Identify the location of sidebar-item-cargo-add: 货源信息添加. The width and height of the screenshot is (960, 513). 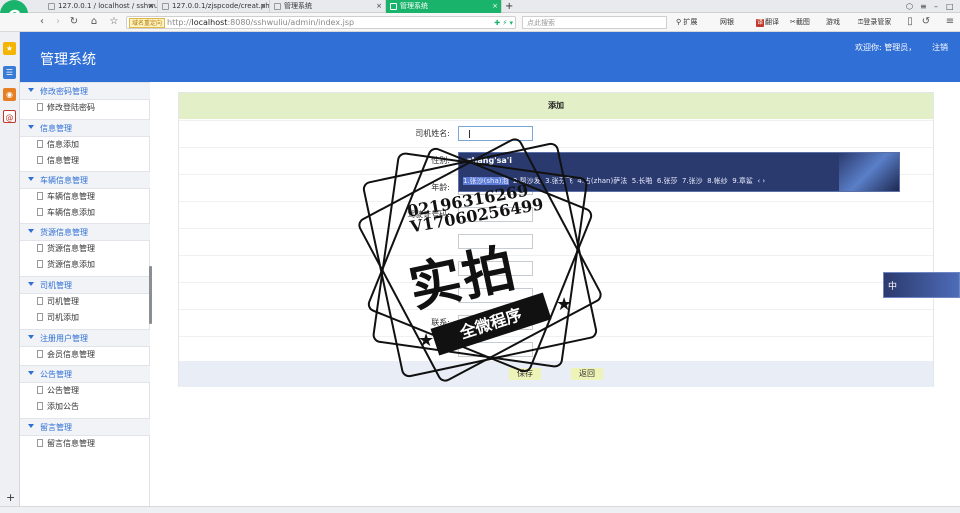
(85, 265).